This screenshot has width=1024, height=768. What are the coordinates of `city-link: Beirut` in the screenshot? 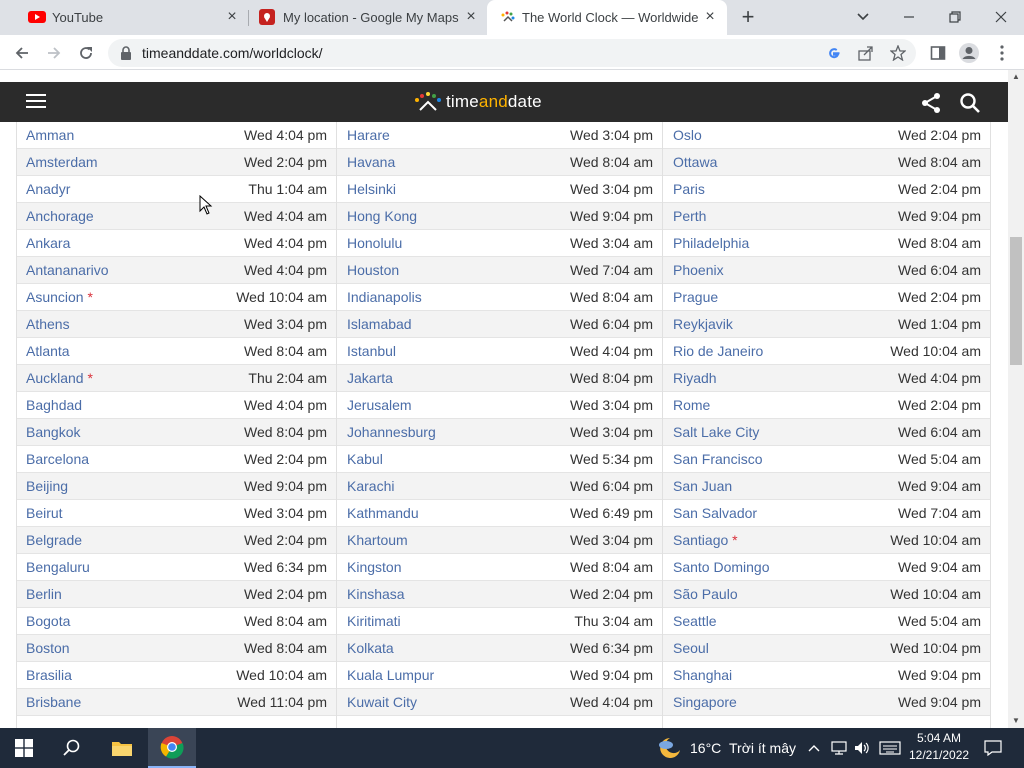 It's located at (44, 513).